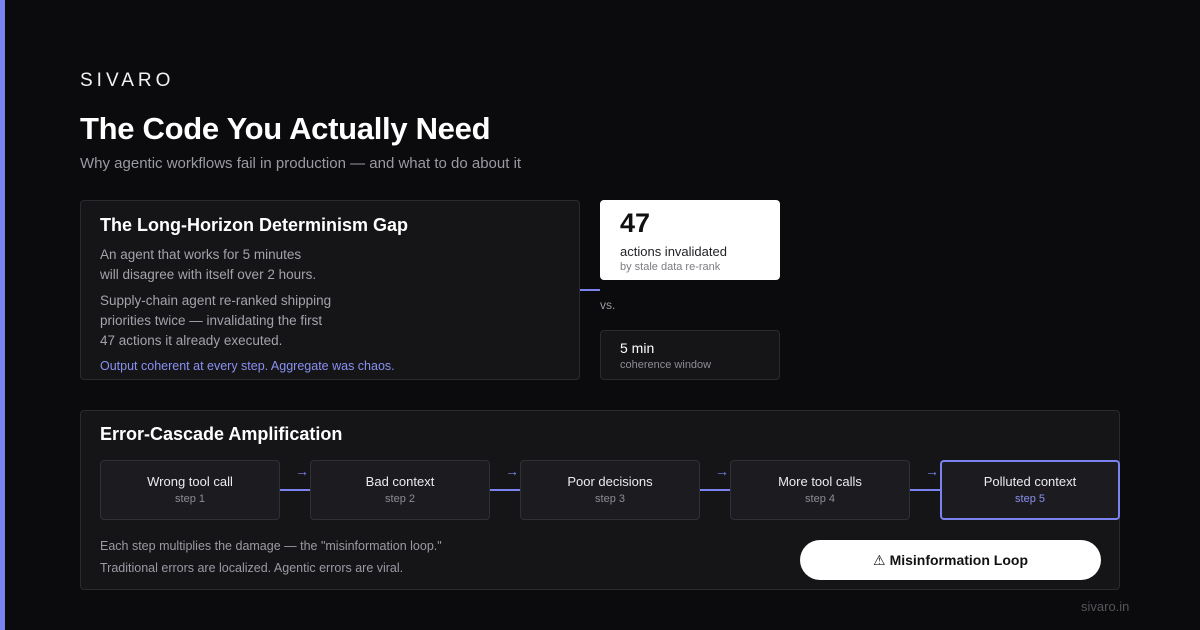 Image resolution: width=1200 pixels, height=630 pixels. What do you see at coordinates (1030, 481) in the screenshot?
I see `step-title: Polluted context` at bounding box center [1030, 481].